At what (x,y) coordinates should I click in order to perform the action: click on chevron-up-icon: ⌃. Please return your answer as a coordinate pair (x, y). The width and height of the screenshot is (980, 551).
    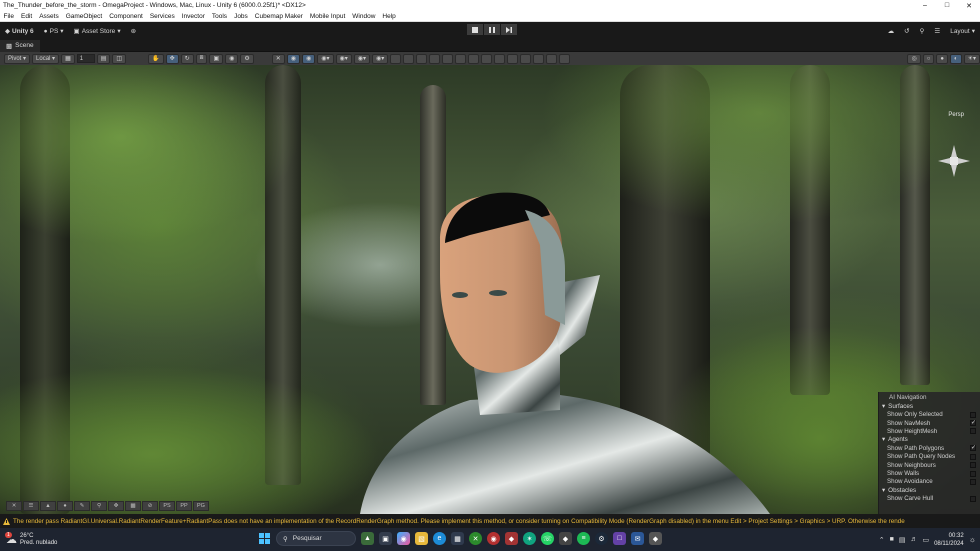
    Looking at the image, I should click on (882, 540).